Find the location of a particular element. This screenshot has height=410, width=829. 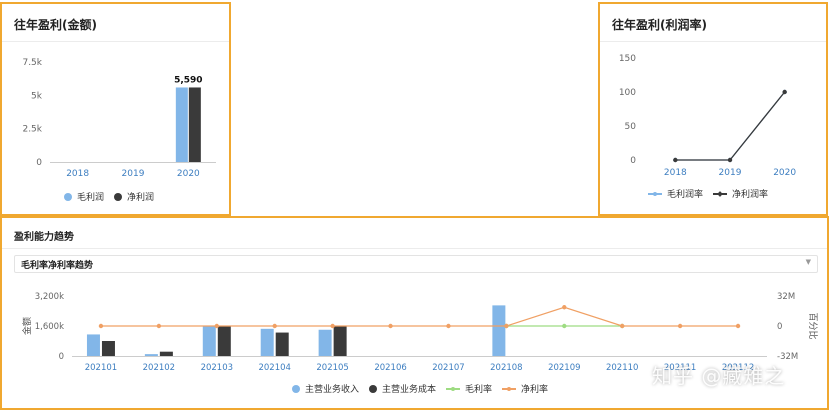

legend-item: 毛利率 is located at coordinates (469, 388).